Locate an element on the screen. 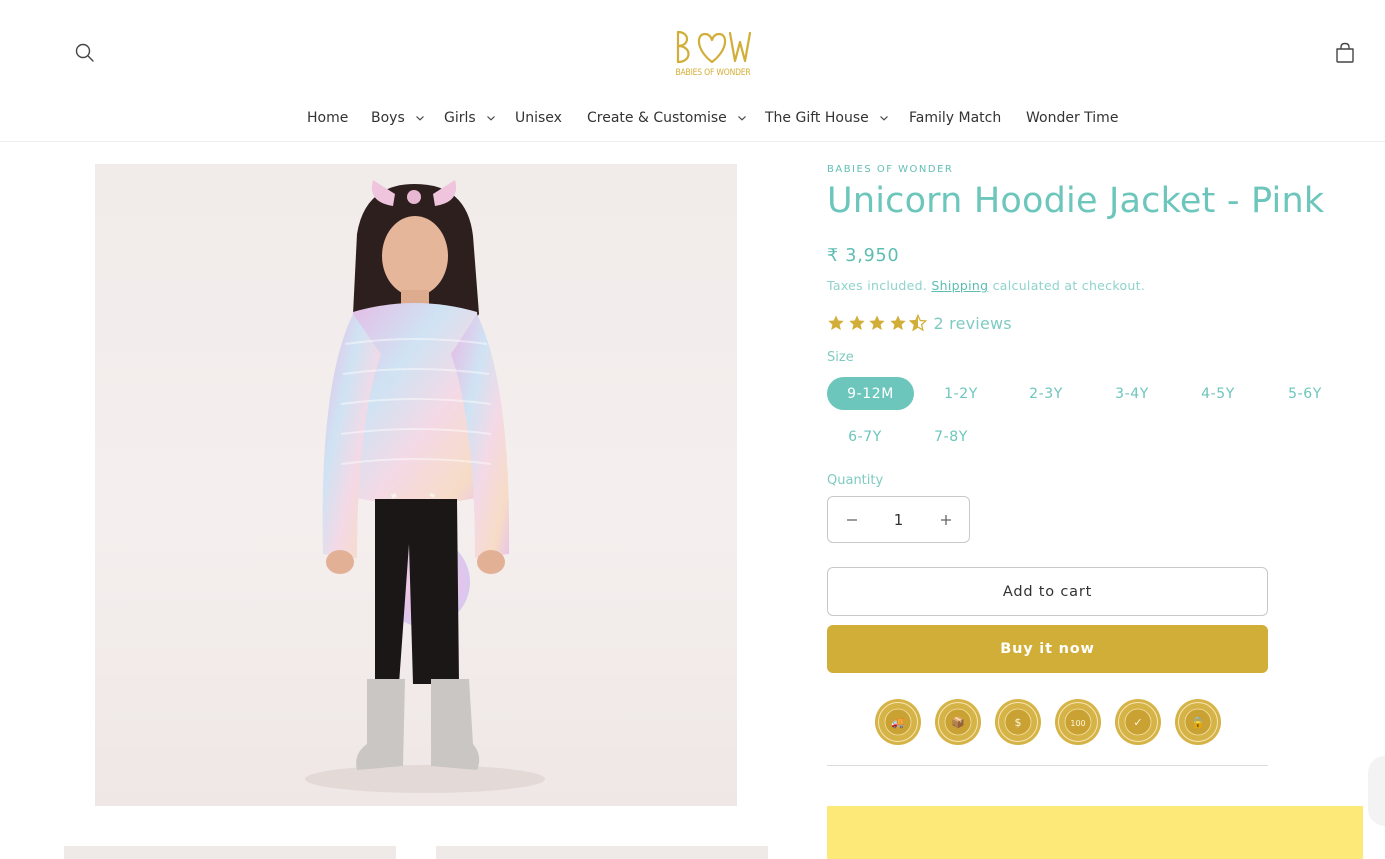 The image size is (1385, 859). size-option-7-8y: 7-8Y is located at coordinates (951, 436).